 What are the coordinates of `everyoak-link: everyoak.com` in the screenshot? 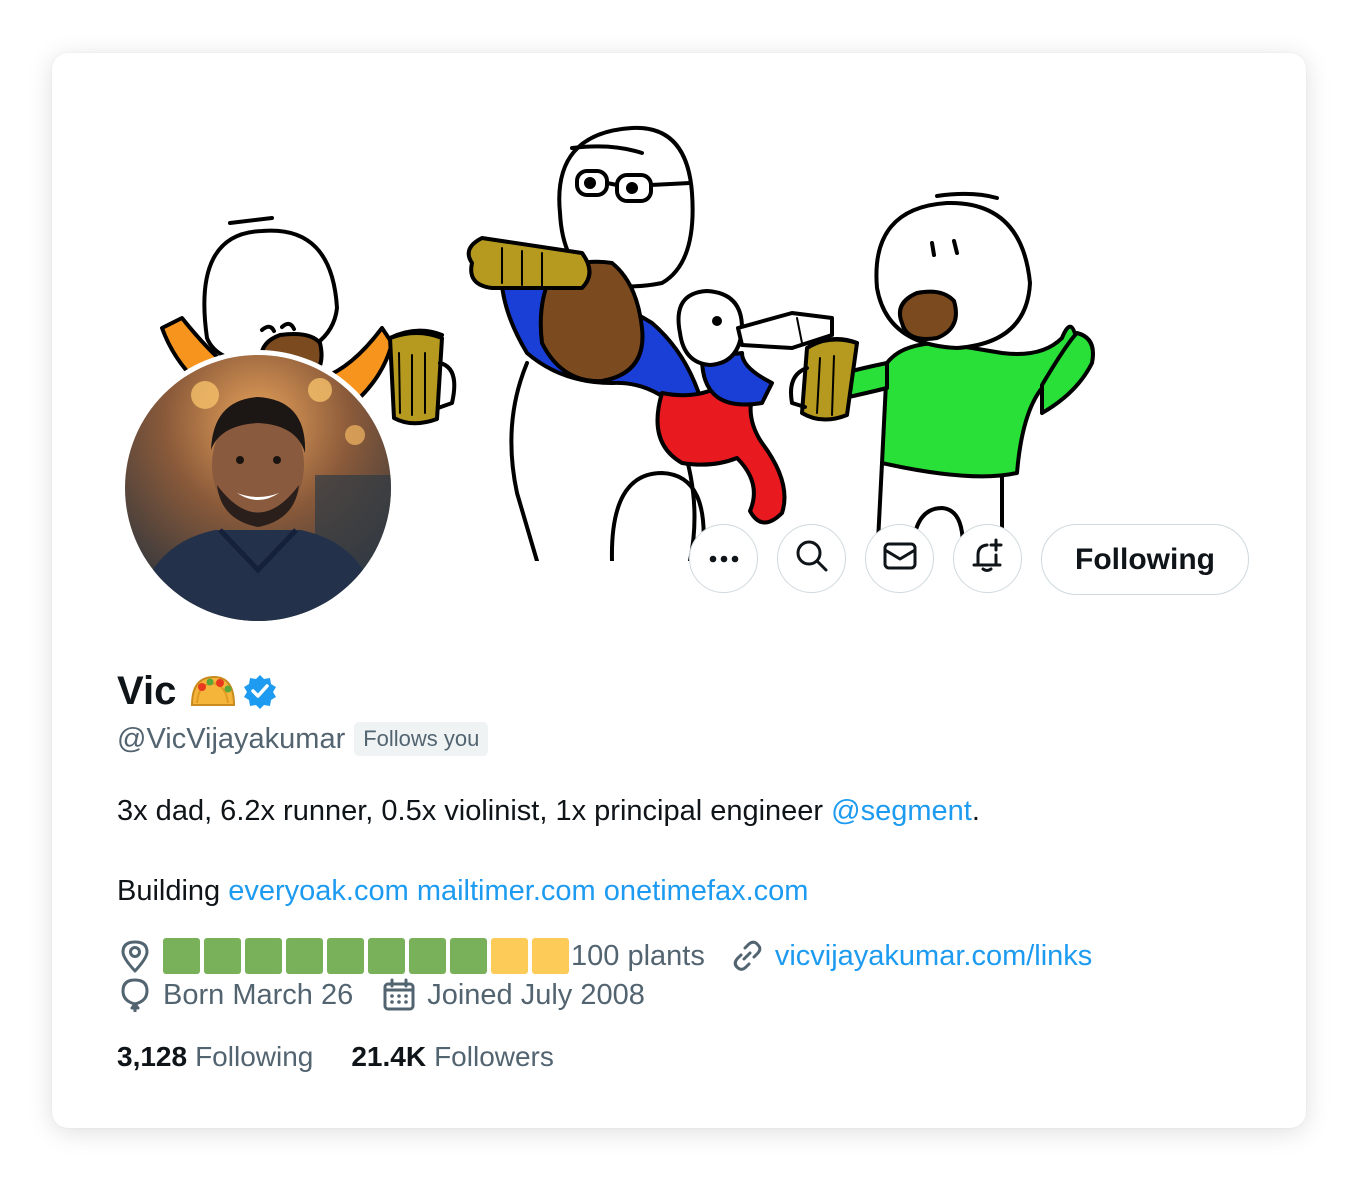 It's located at (318, 891).